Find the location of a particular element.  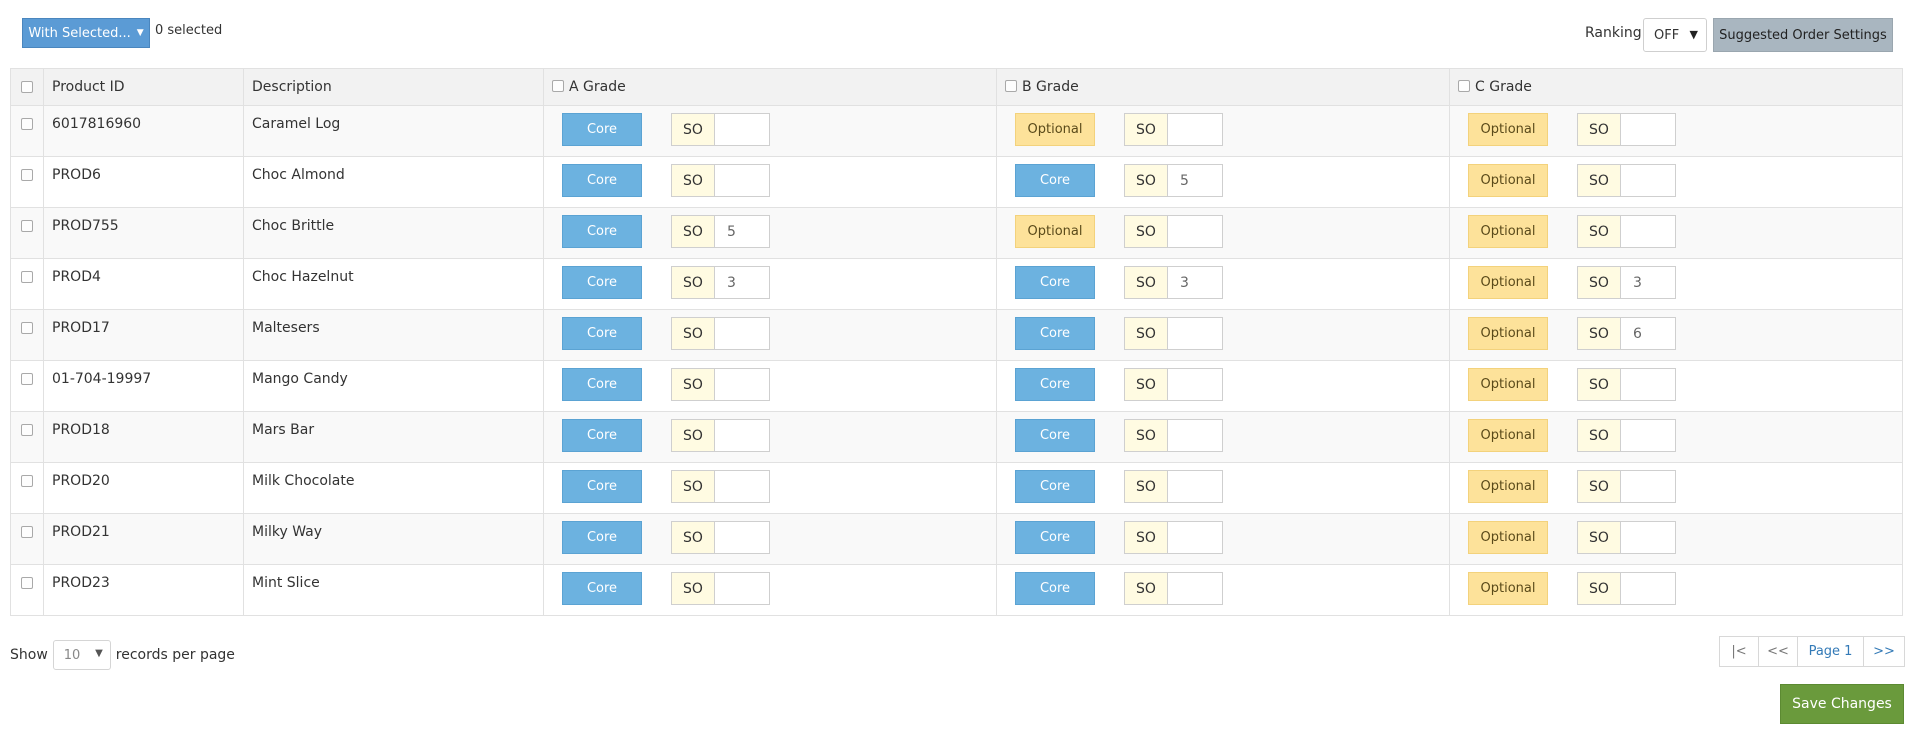

grade-b-so-input: 5 is located at coordinates (1195, 180).